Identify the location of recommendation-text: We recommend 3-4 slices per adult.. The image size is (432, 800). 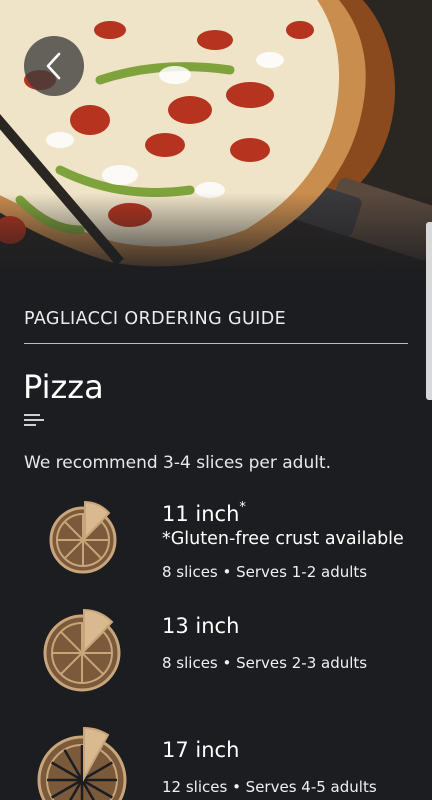
(178, 463).